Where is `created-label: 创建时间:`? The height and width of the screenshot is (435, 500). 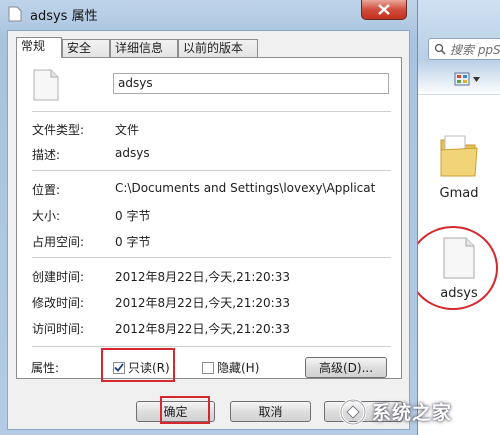
created-label: 创建时间: is located at coordinates (58, 277).